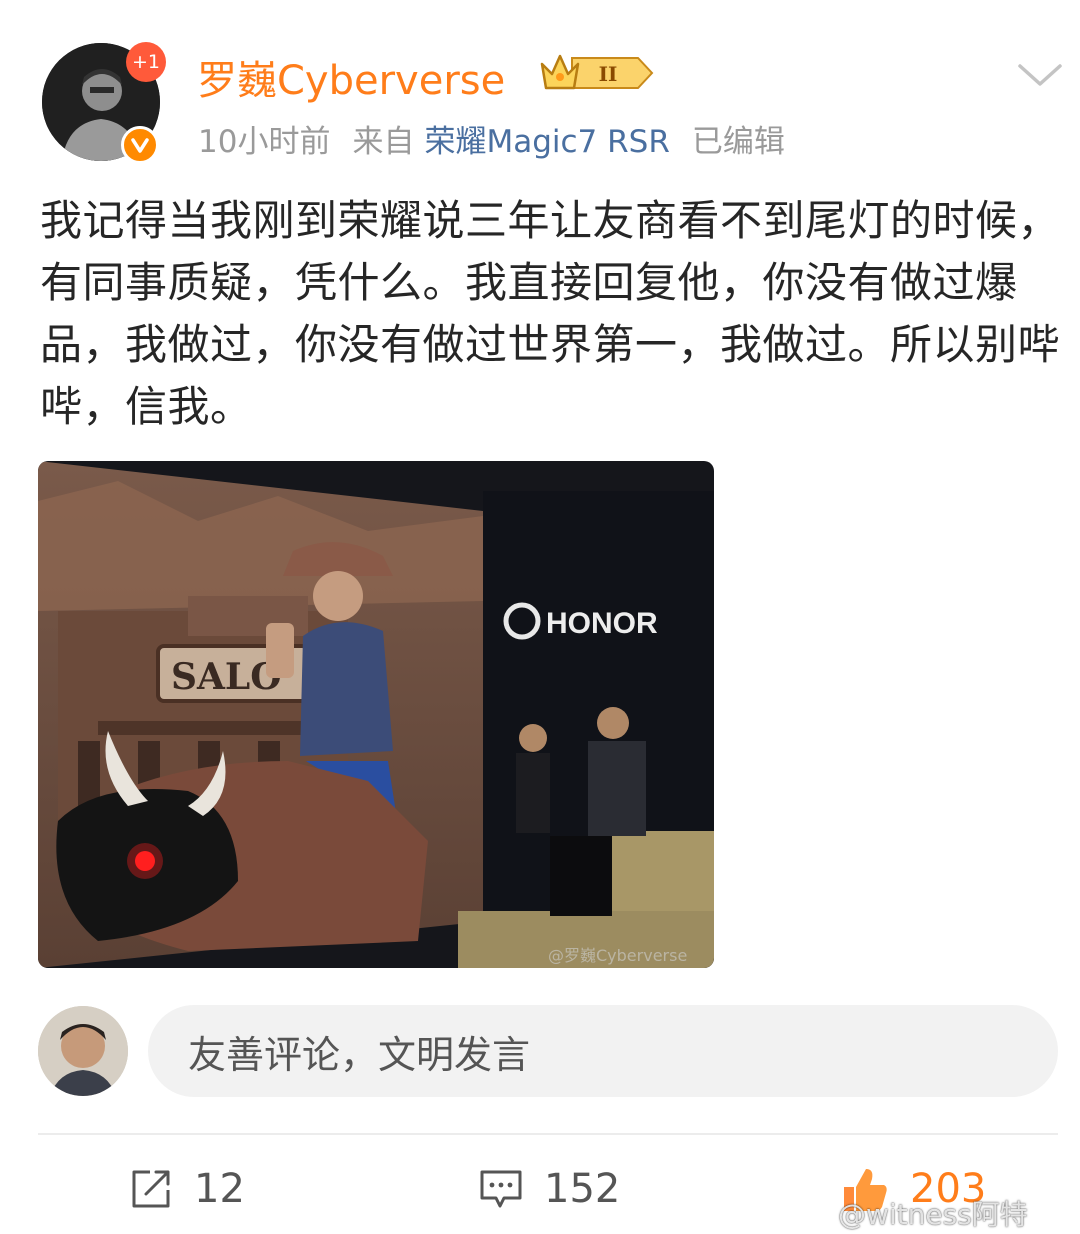 The image size is (1080, 1234). Describe the element at coordinates (146, 62) in the screenshot. I see `follow-badge: +1` at that location.